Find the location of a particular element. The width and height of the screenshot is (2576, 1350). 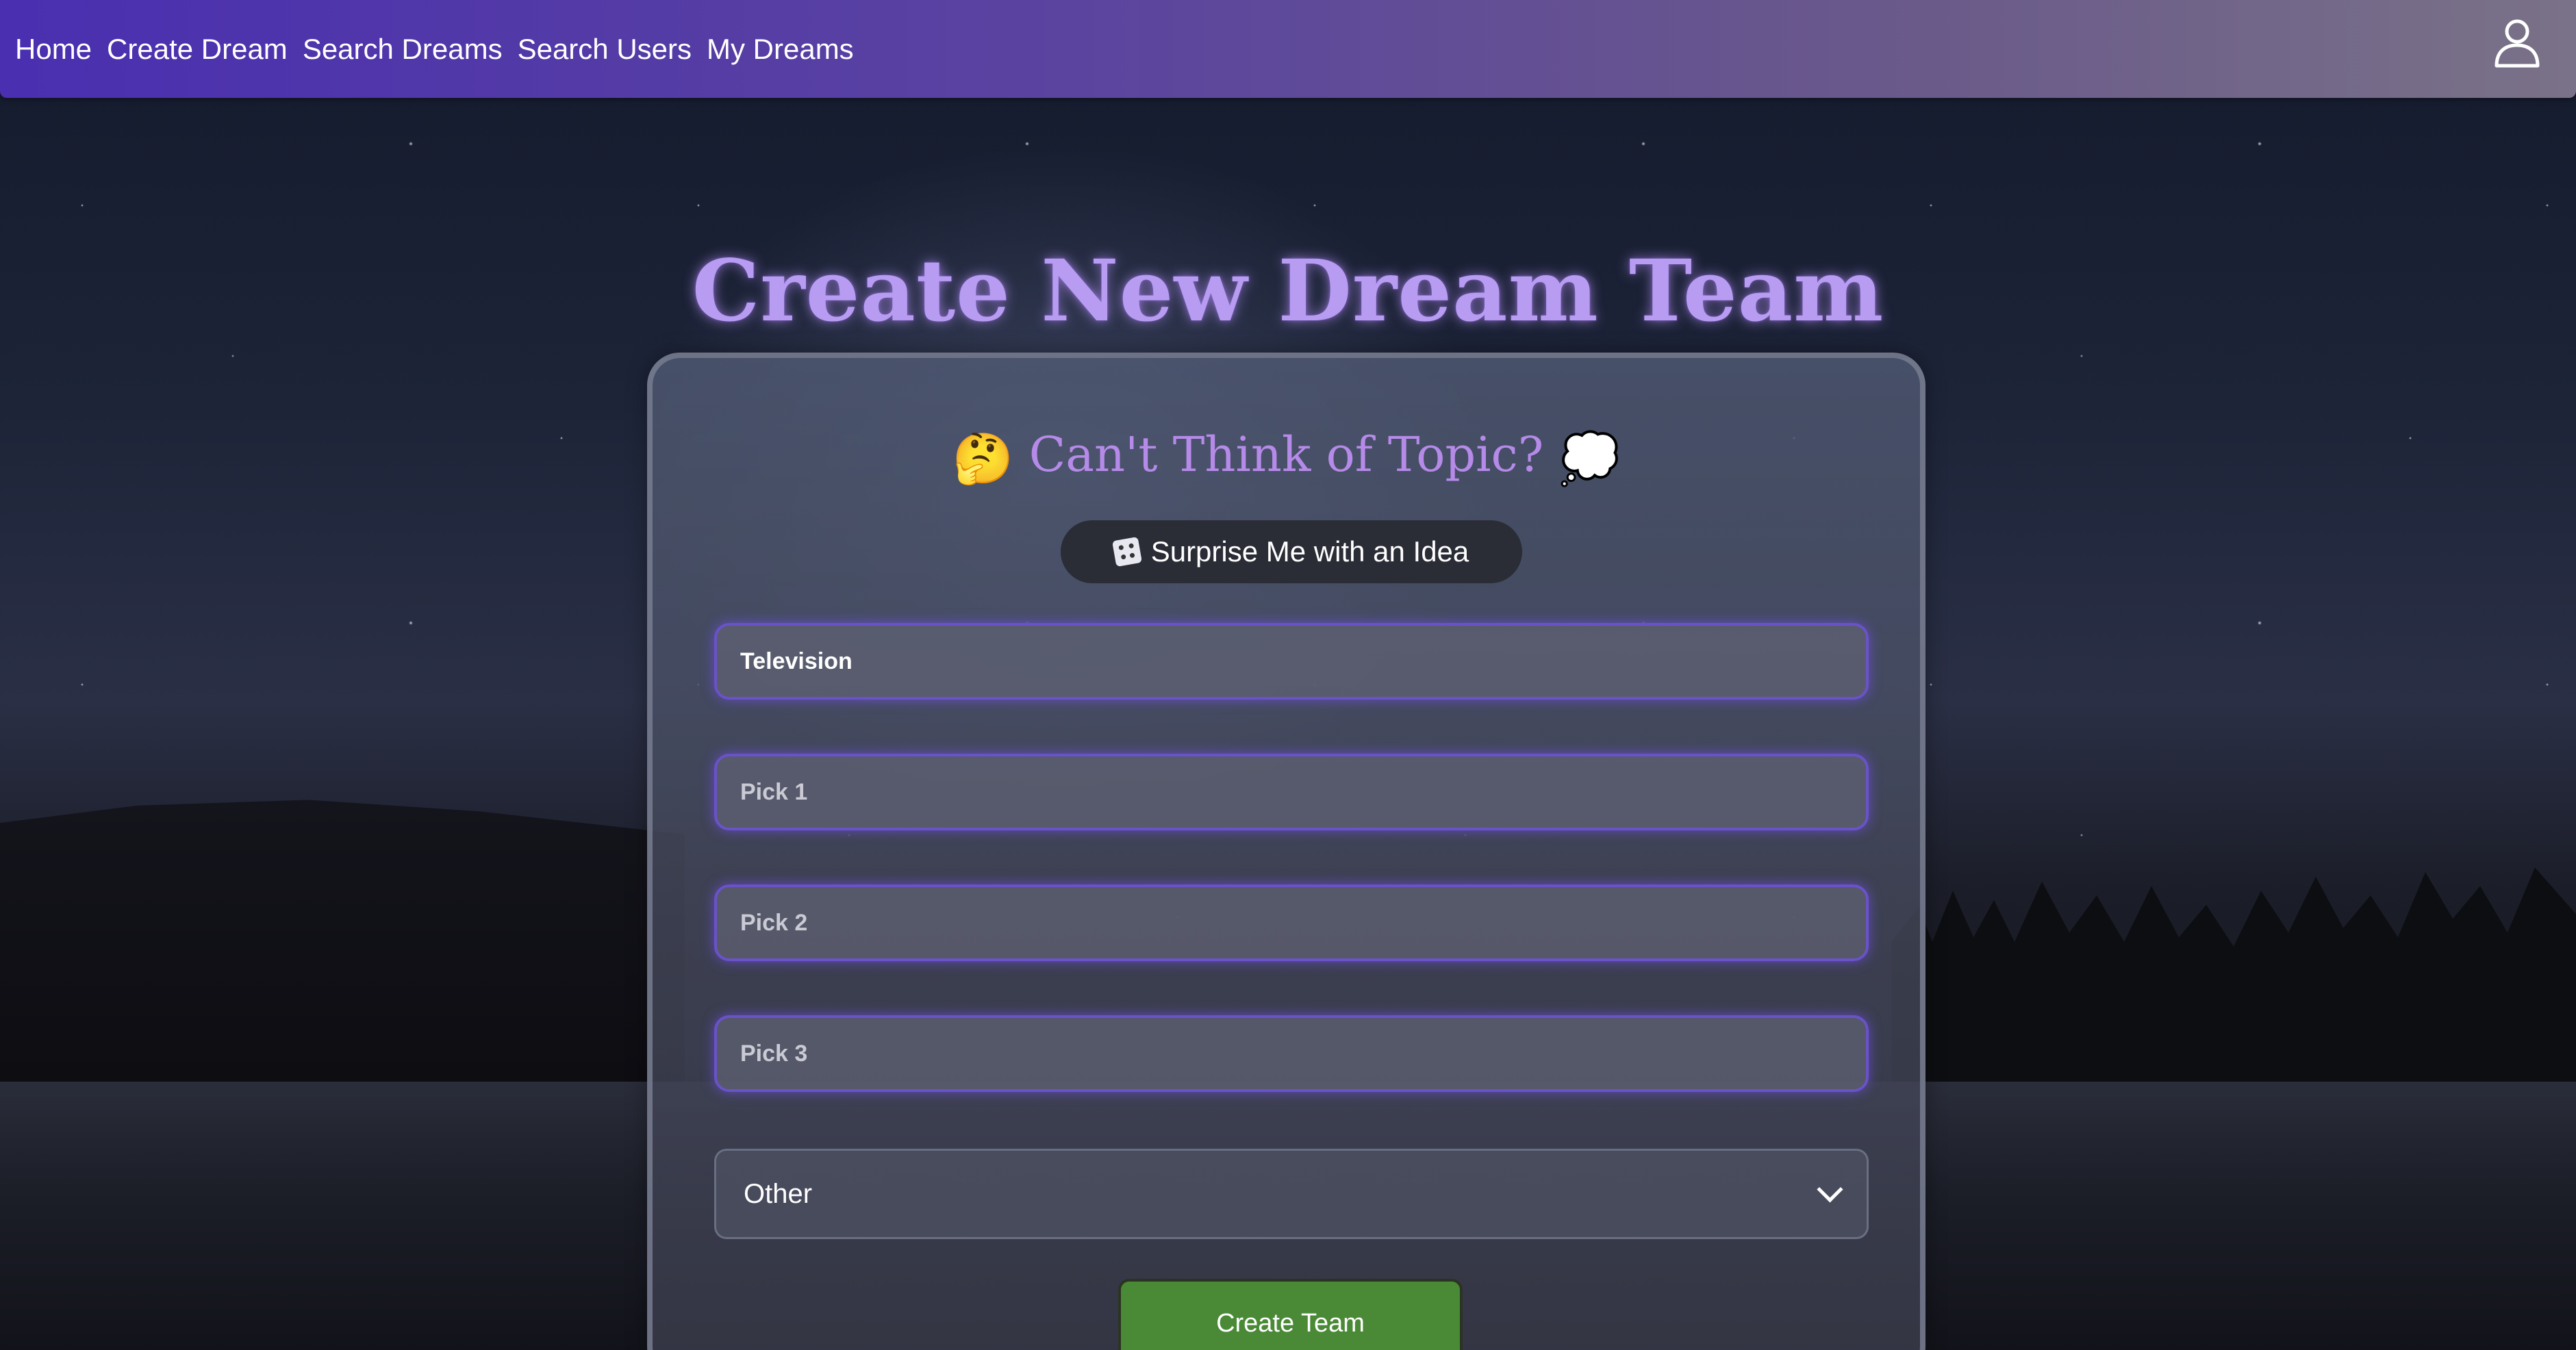

user-icon is located at coordinates (2517, 42).